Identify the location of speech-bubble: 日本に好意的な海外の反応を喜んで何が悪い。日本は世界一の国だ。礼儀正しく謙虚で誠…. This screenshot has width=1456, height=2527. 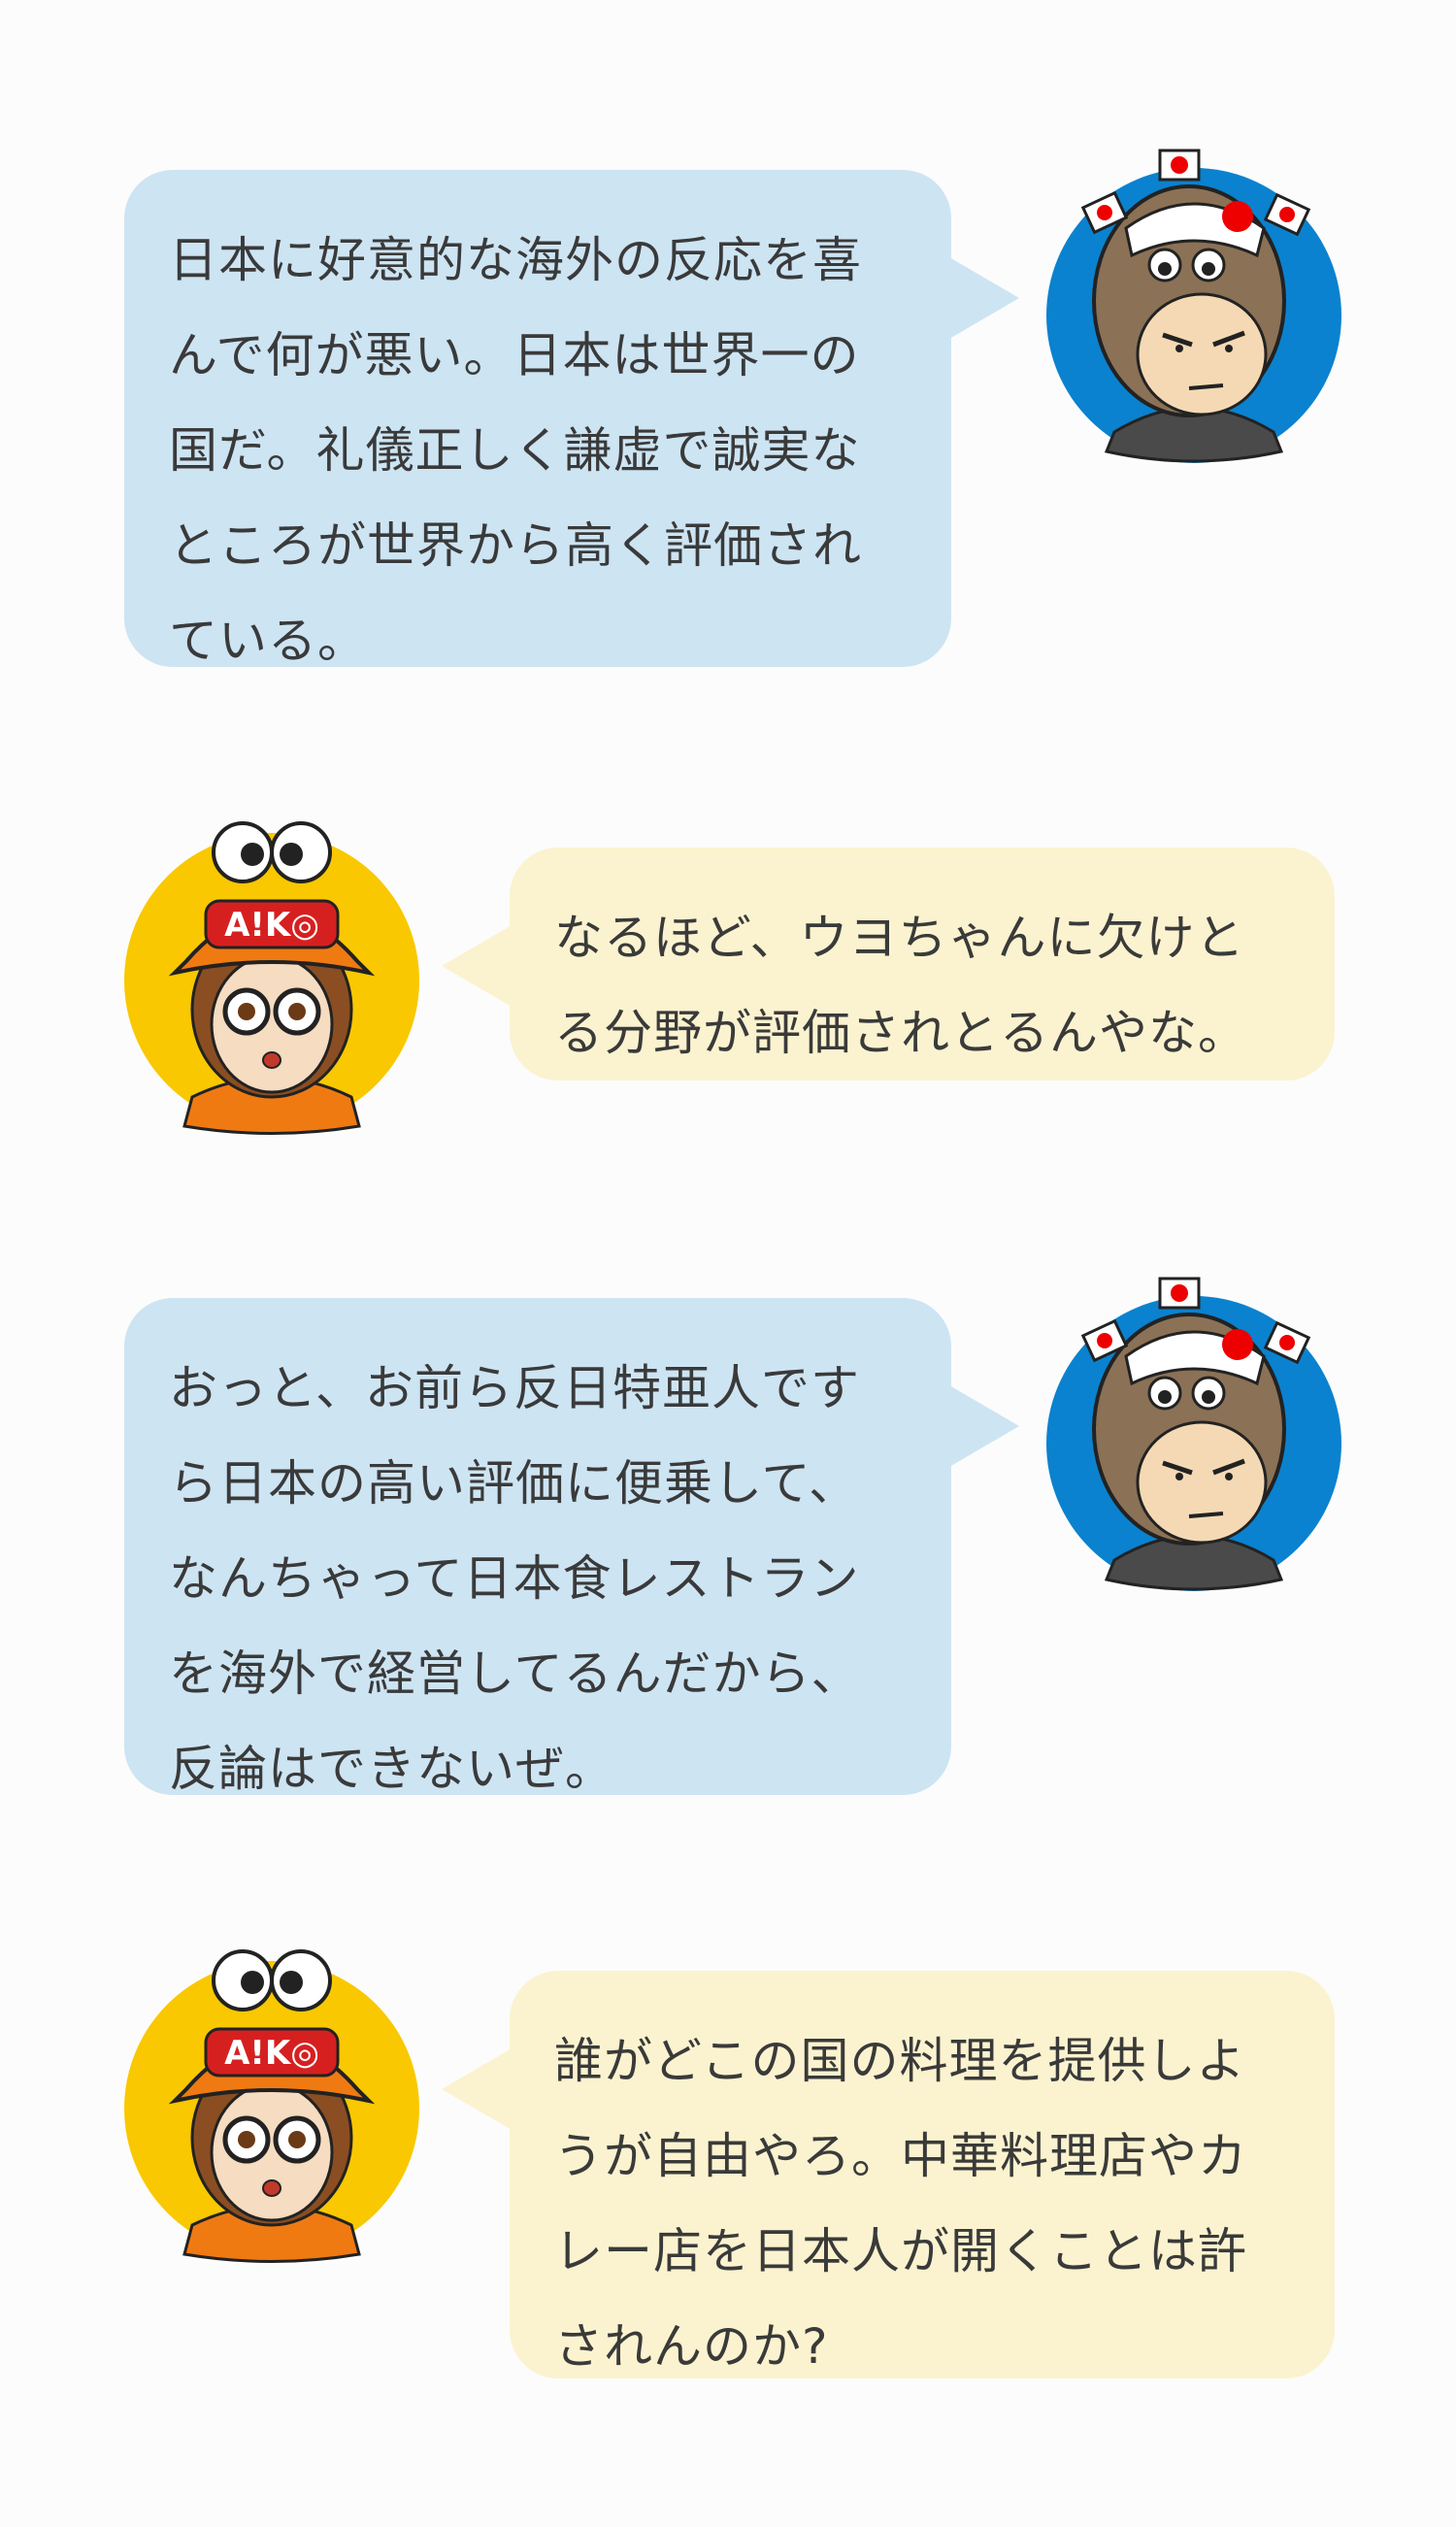
(571, 419).